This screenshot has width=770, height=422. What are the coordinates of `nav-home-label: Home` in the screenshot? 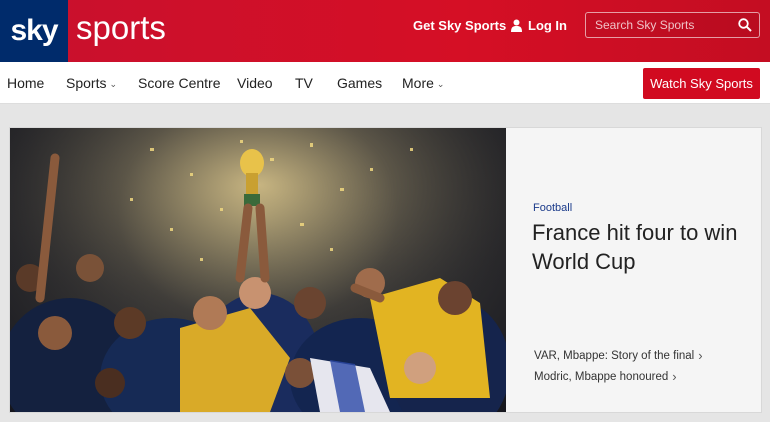 It's located at (26, 83).